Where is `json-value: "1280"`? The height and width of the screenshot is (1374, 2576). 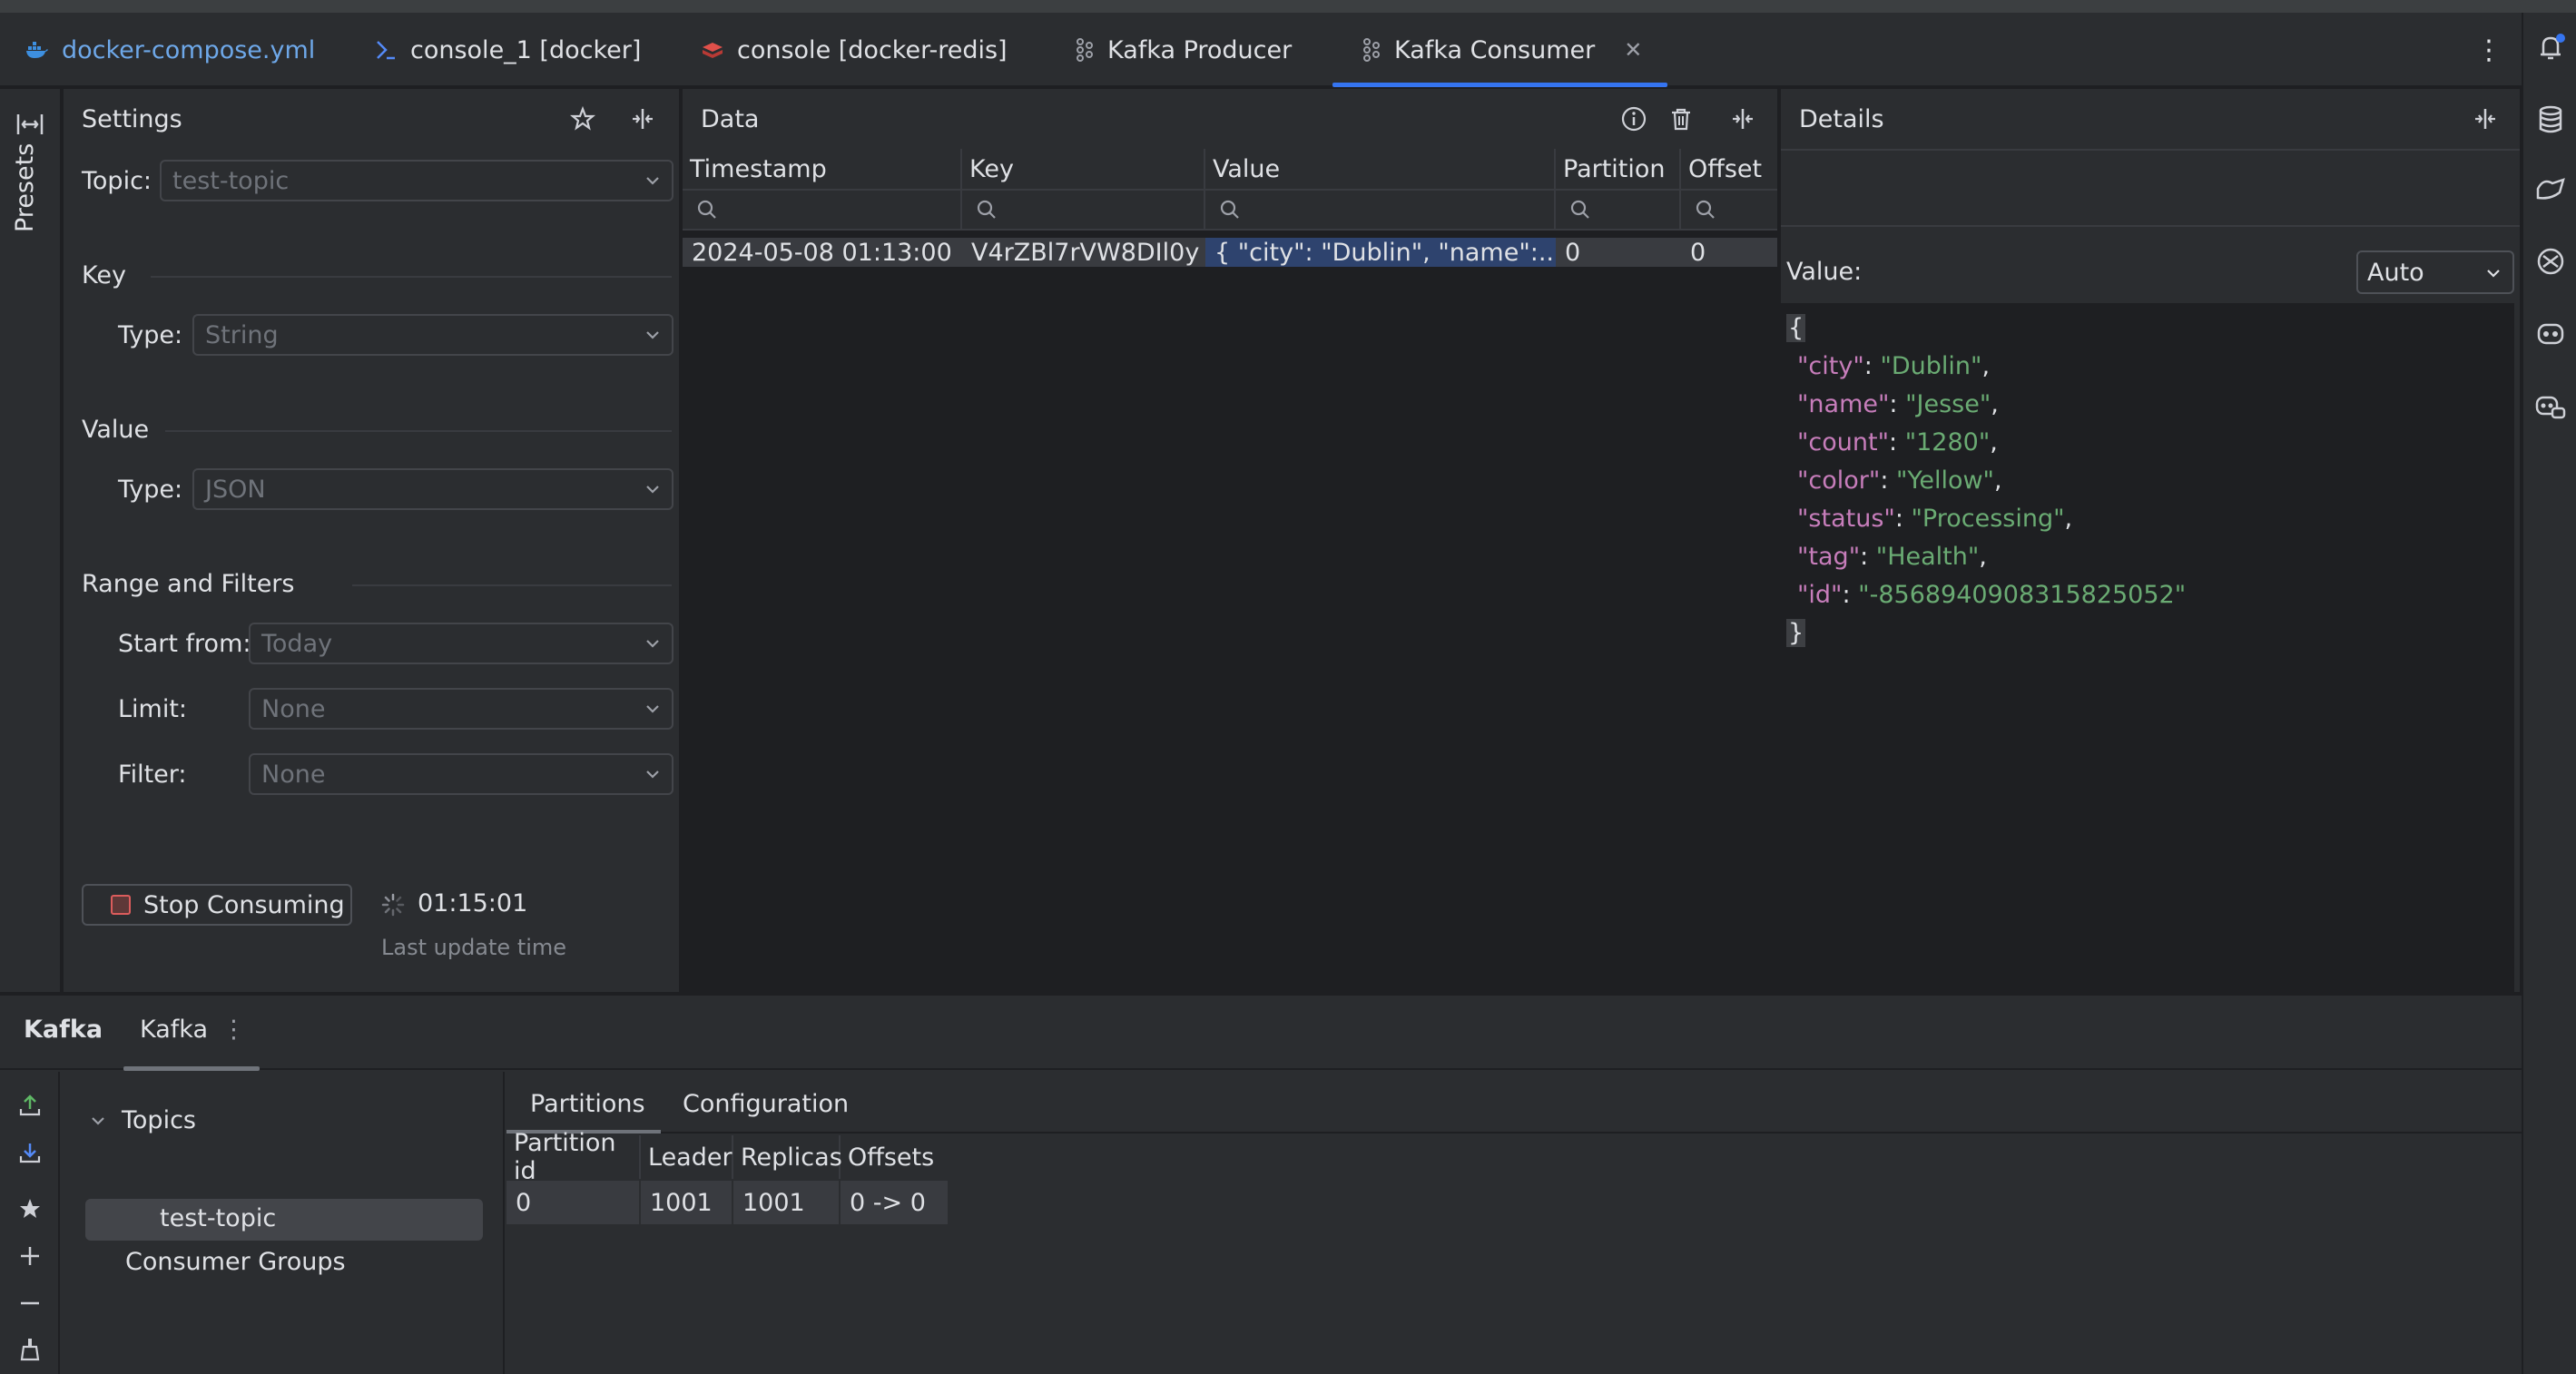 json-value: "1280" is located at coordinates (1947, 441).